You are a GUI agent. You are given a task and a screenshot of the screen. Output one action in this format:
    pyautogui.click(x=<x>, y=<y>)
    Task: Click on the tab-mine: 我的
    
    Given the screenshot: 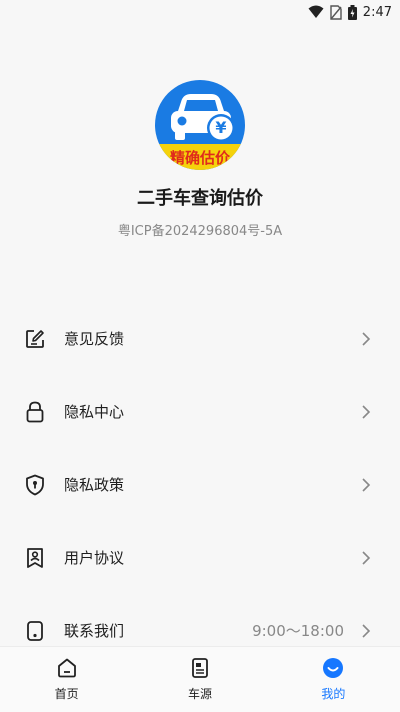 What is the action you would take?
    pyautogui.click(x=333, y=679)
    